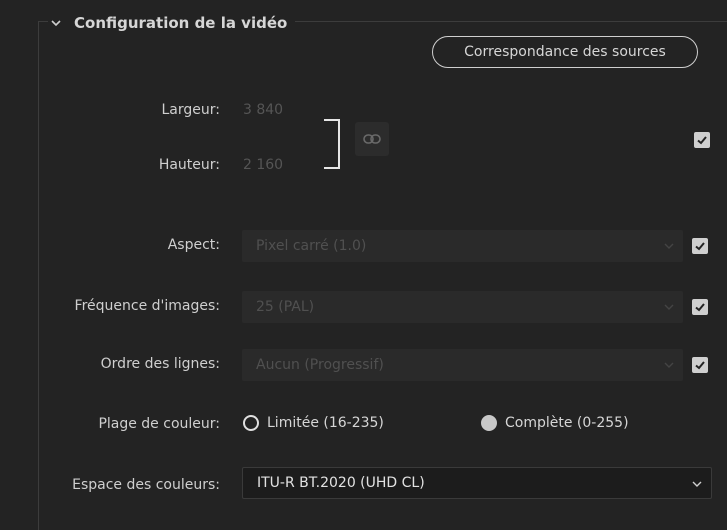  I want to click on radio-limited: Limitée (16-235), so click(313, 423).